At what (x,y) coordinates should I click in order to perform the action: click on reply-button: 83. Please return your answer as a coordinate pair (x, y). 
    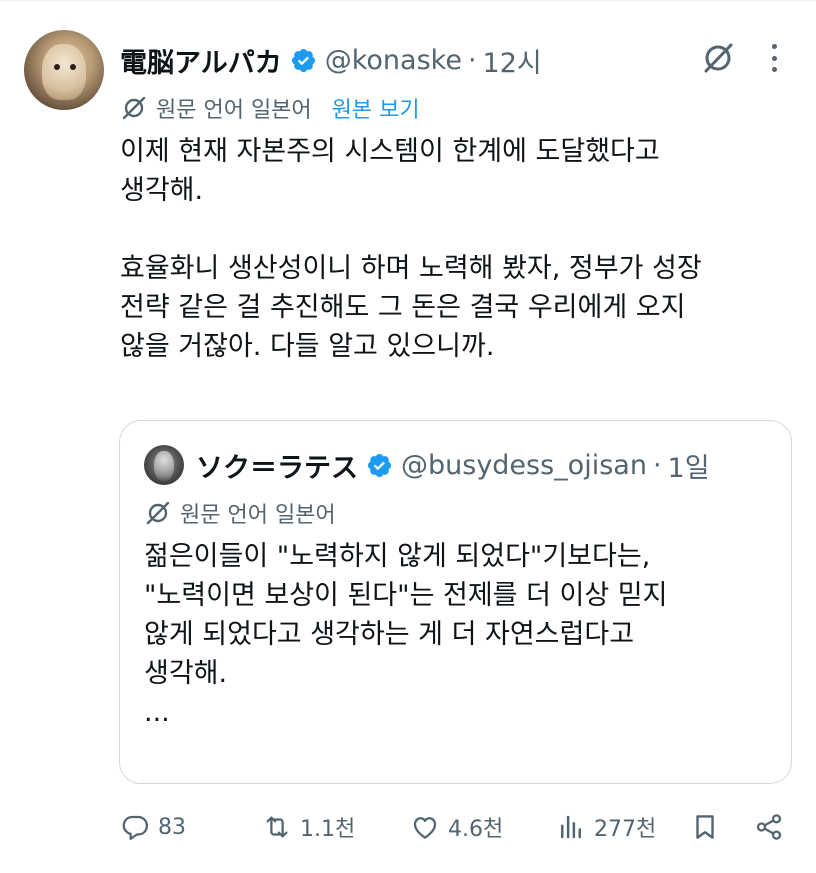
    Looking at the image, I should click on (153, 827).